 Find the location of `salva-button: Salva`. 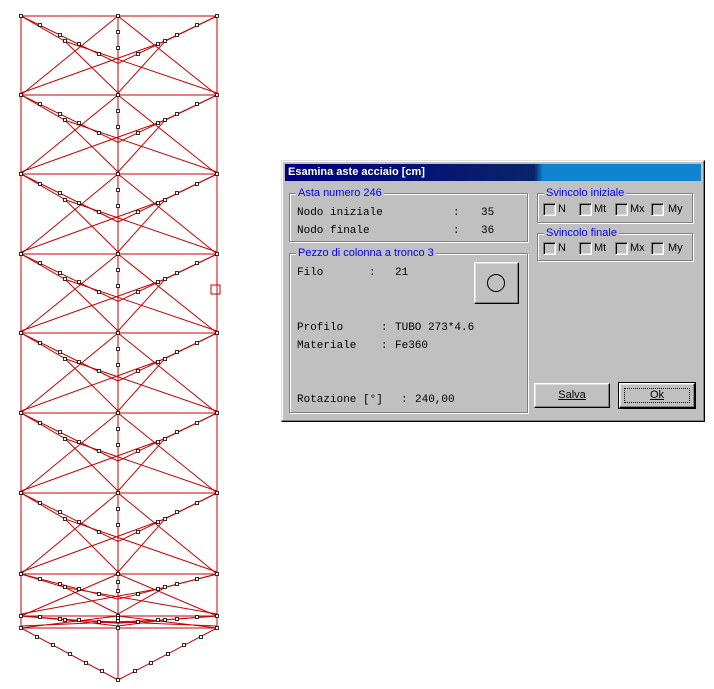

salva-button: Salva is located at coordinates (572, 395).